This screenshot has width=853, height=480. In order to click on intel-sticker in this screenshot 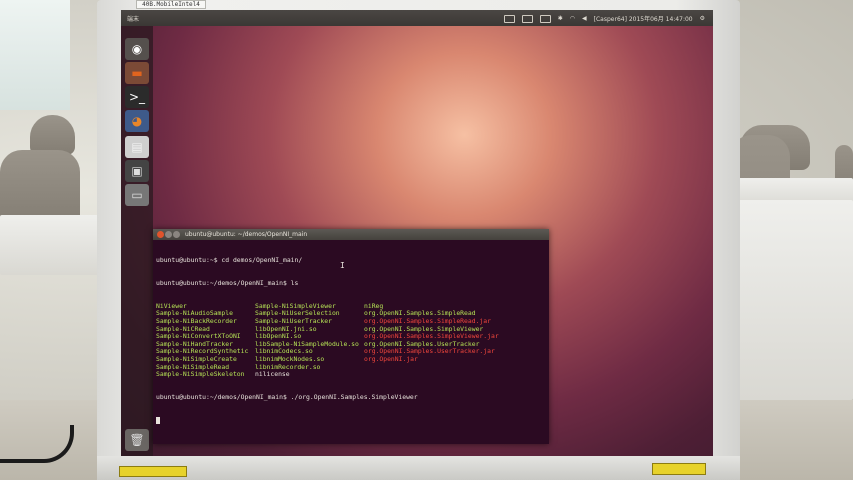, I will do `click(153, 471)`.